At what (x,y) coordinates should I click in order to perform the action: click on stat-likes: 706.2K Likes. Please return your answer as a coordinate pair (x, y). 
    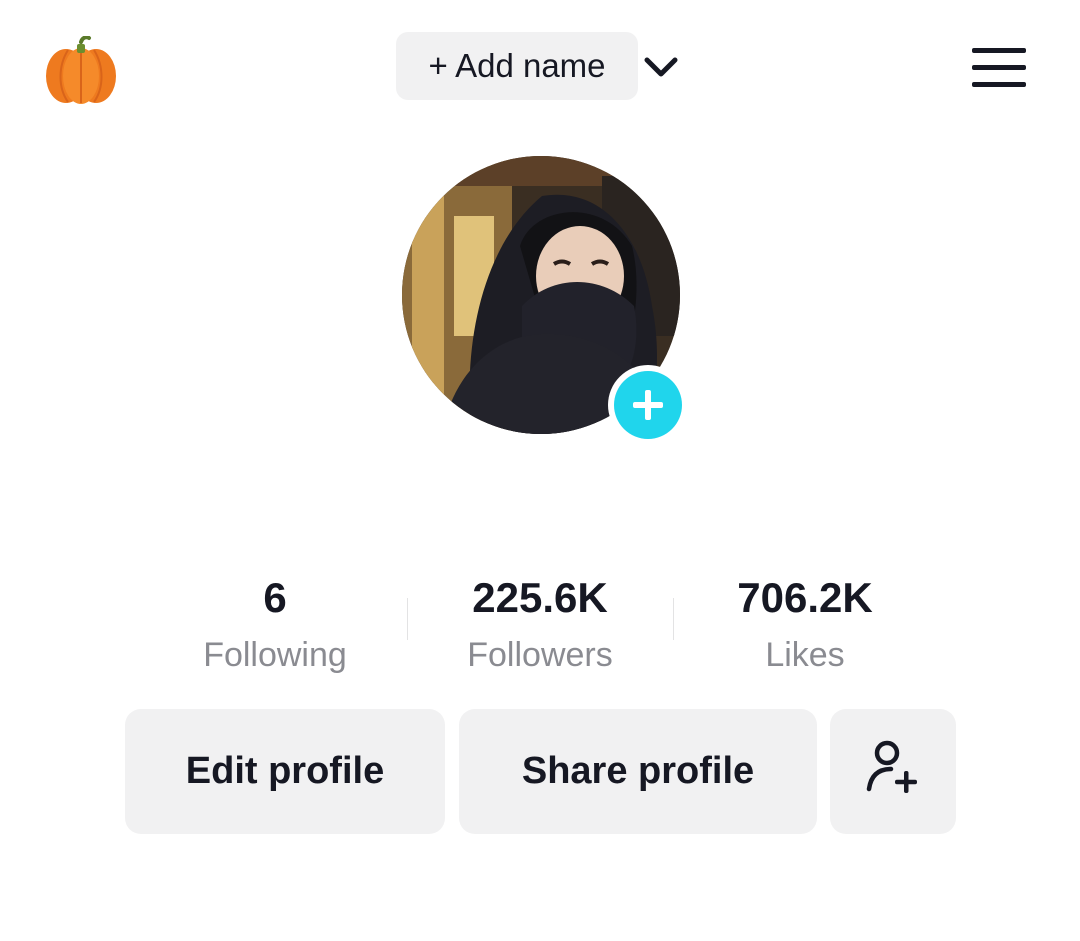
    Looking at the image, I should click on (805, 625).